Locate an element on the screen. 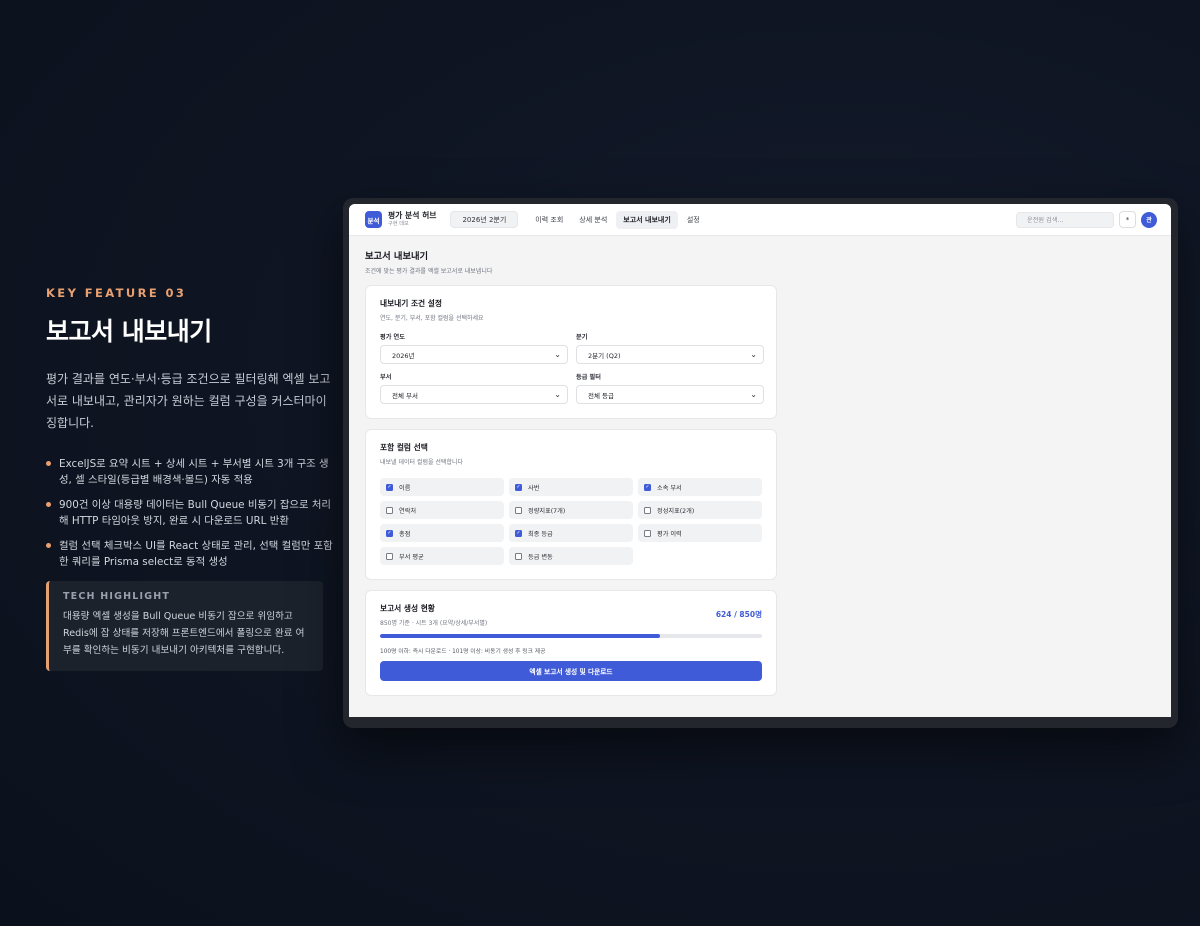 Image resolution: width=1200 pixels, height=926 pixels. column-checkbox-label: 최종 등급 is located at coordinates (540, 534).